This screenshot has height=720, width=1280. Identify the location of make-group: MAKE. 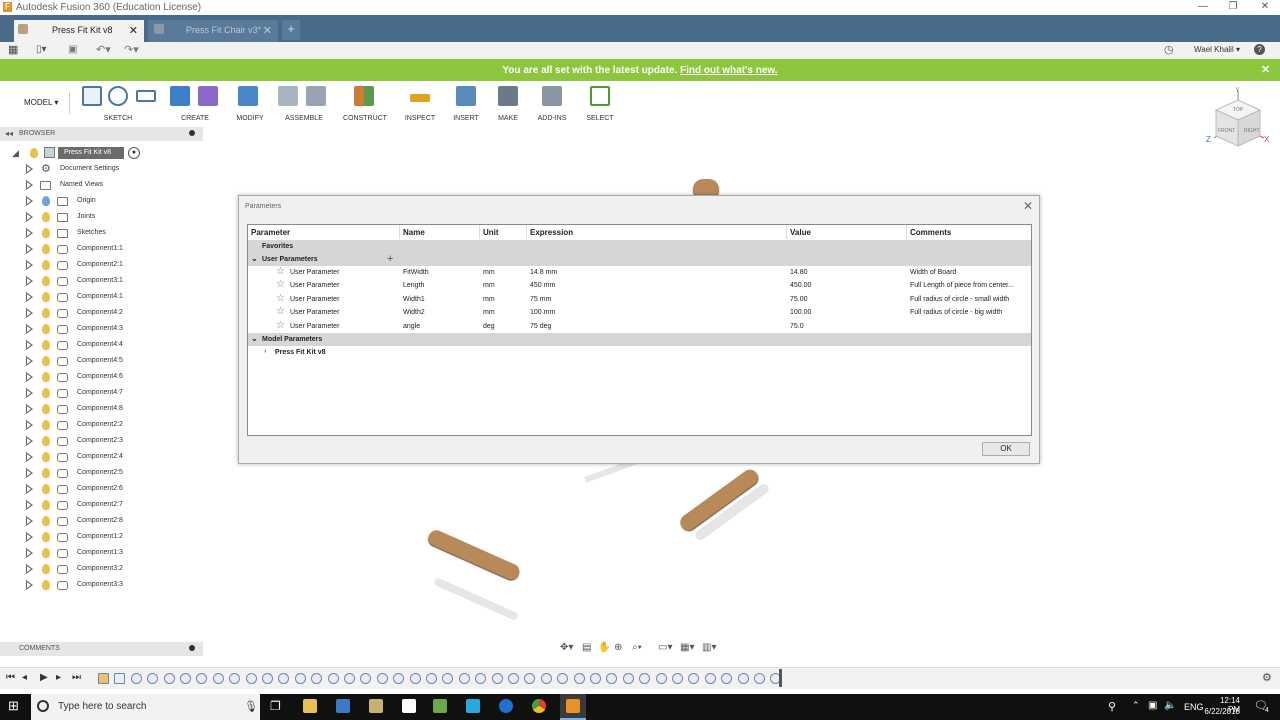
(508, 104).